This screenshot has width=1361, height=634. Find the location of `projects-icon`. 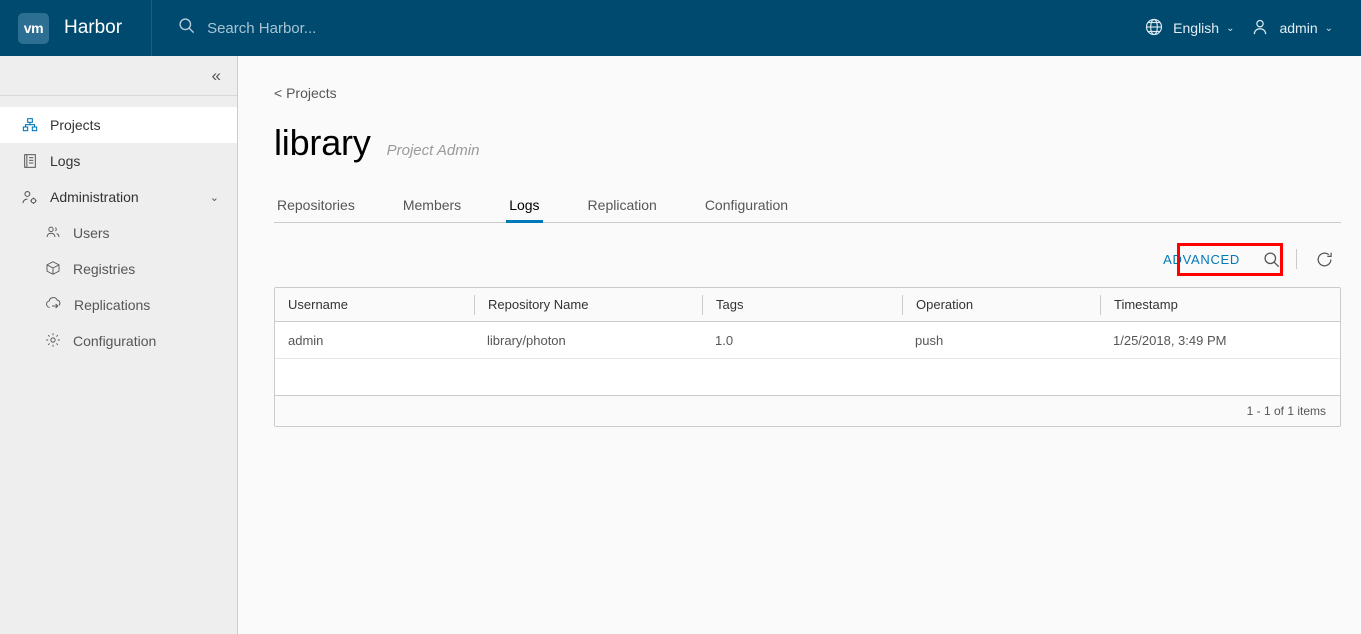

projects-icon is located at coordinates (29, 125).